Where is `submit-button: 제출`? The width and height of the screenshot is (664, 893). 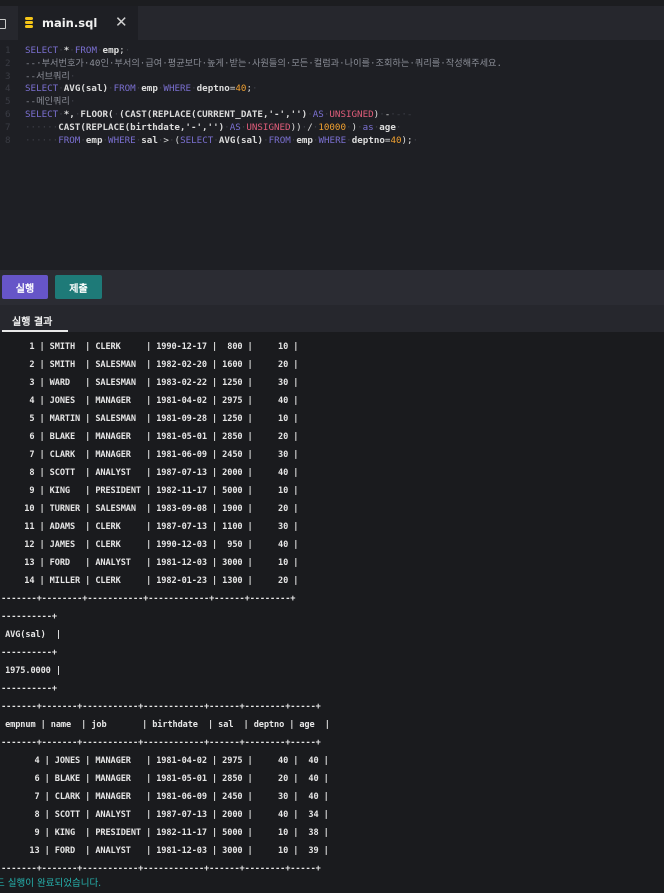 submit-button: 제출 is located at coordinates (78, 287).